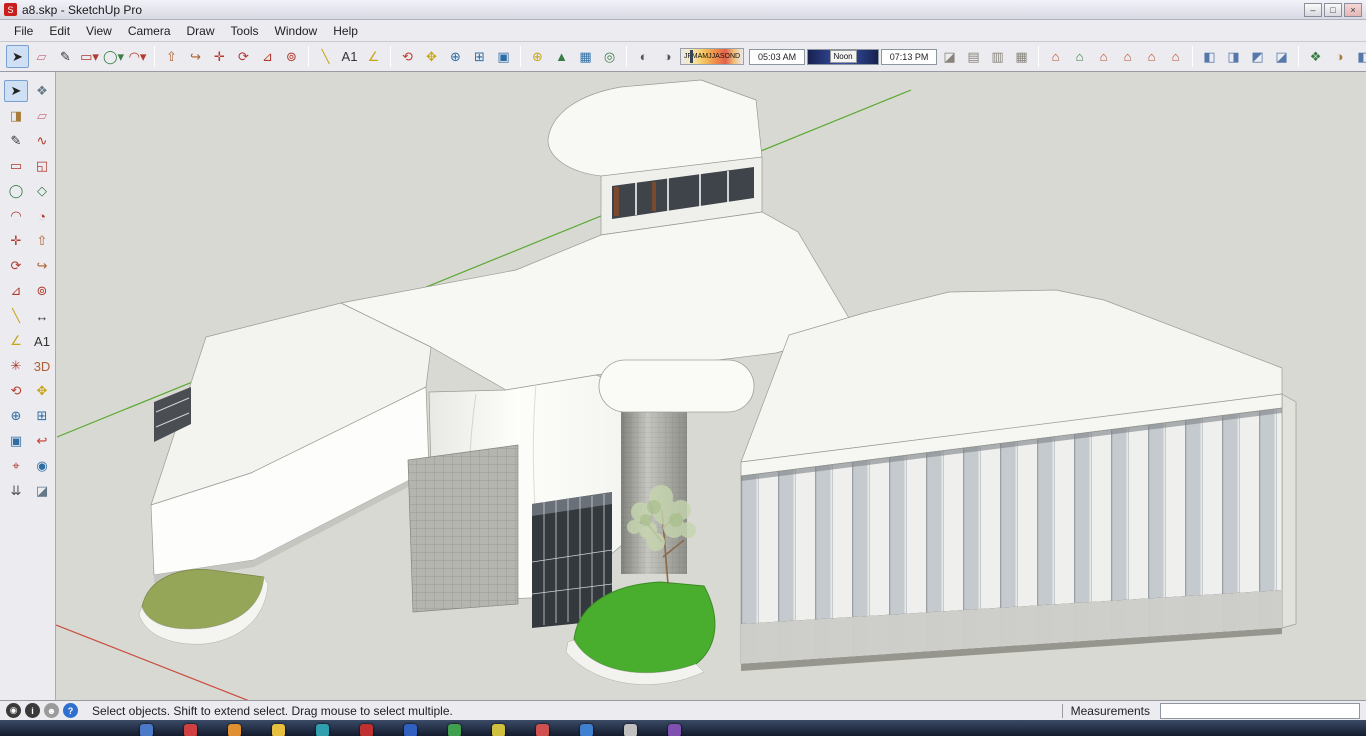 This screenshot has height=736, width=1366. Describe the element at coordinates (537, 56) in the screenshot. I see `add-location-icon: ⊕` at that location.